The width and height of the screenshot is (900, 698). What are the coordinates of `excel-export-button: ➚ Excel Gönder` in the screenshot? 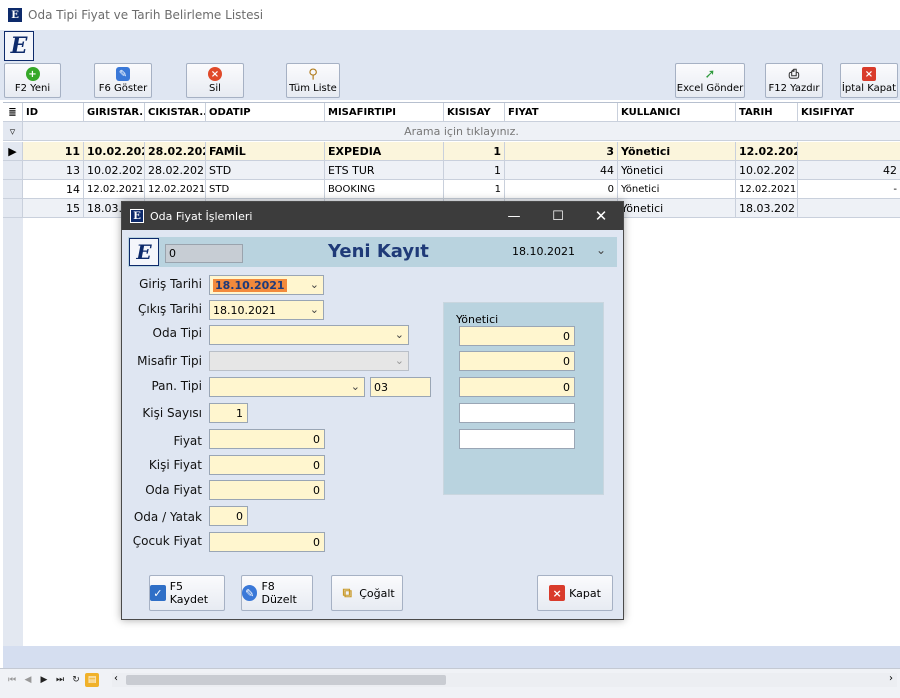 It's located at (710, 80).